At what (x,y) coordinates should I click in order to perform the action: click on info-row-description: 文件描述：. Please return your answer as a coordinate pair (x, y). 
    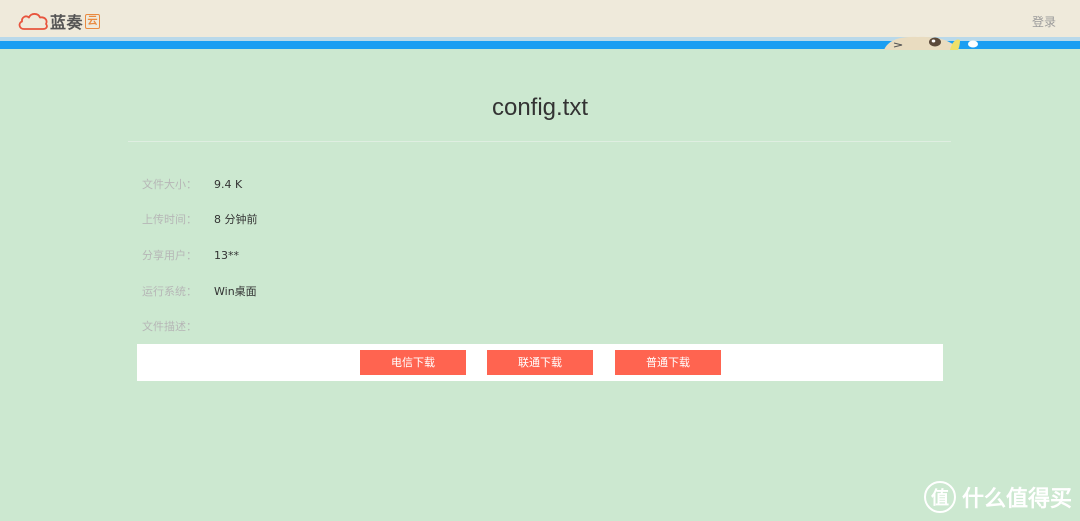
    Looking at the image, I should click on (178, 326).